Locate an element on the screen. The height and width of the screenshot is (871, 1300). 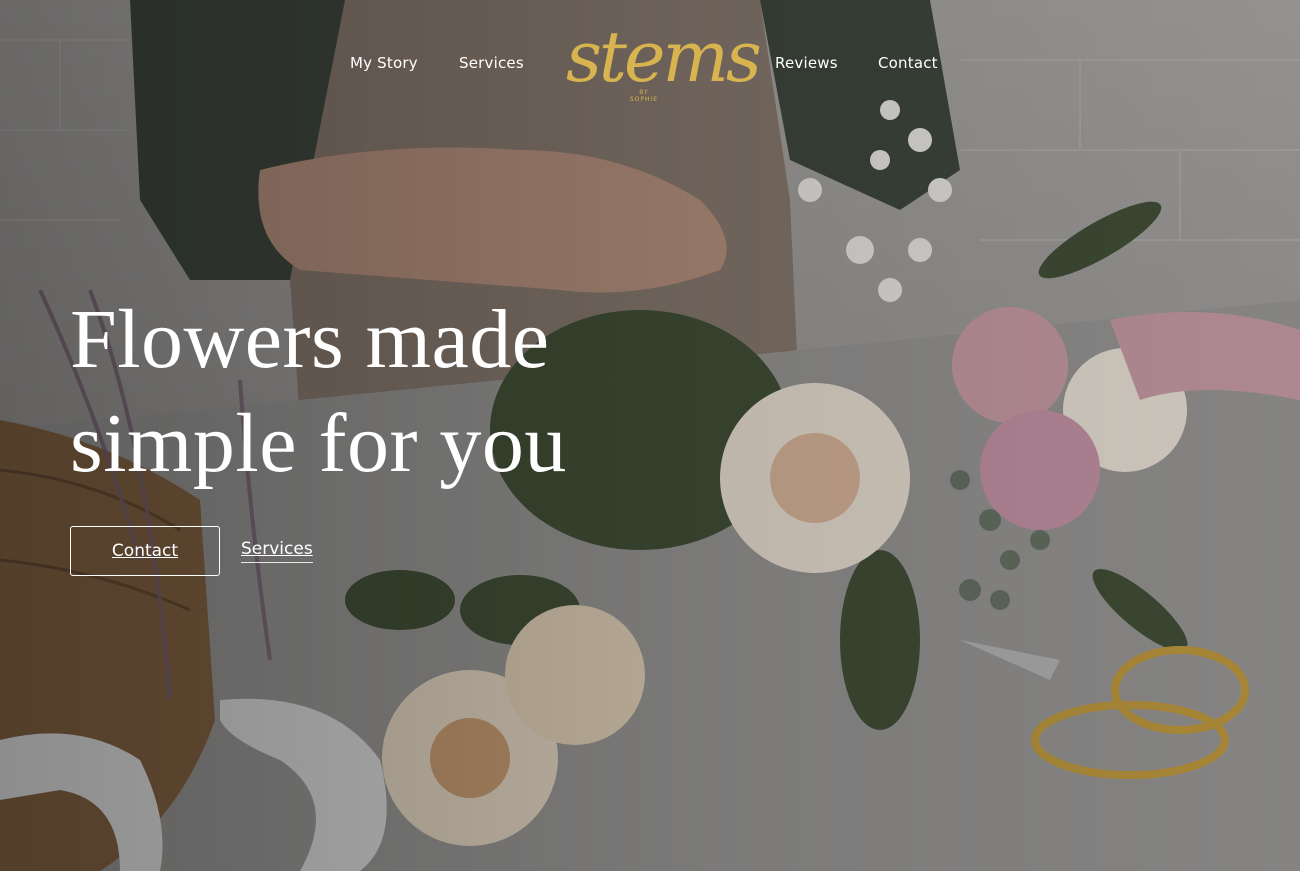
contact-button: Contact is located at coordinates (145, 551).